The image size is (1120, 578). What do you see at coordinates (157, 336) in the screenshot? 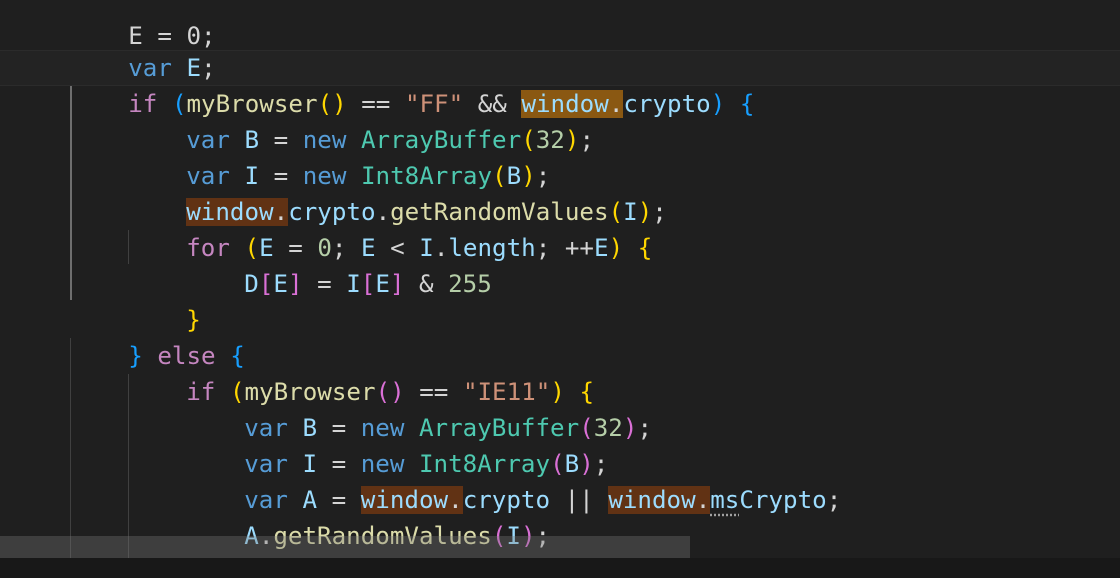
I see `code-line-10: } else {` at bounding box center [157, 336].